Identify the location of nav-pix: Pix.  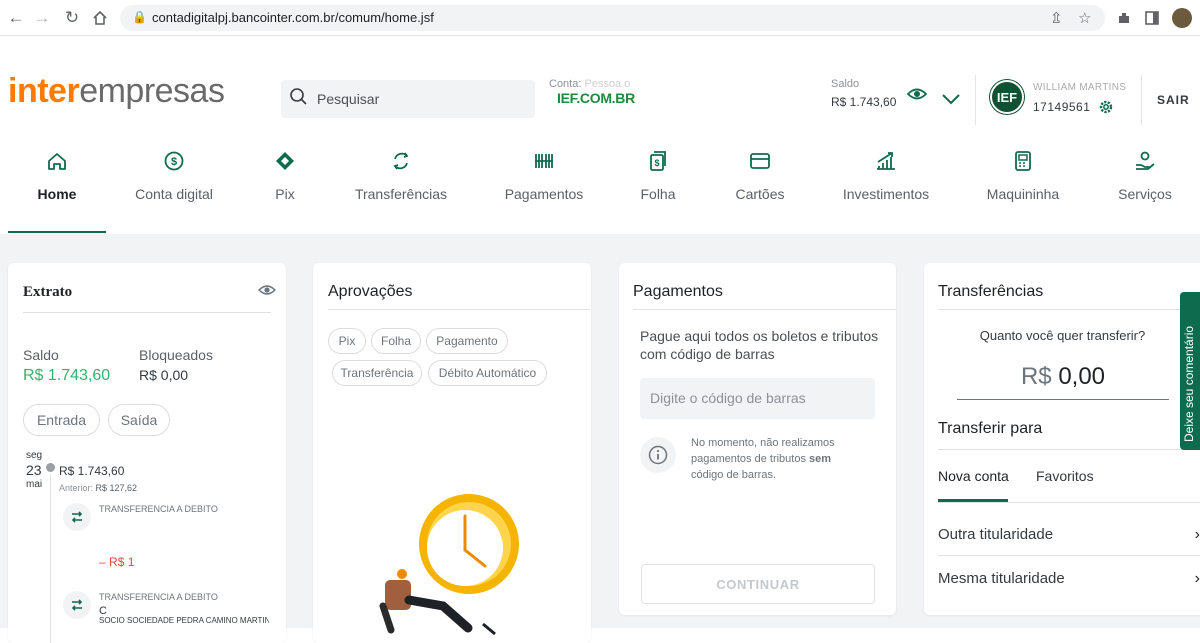
(285, 176).